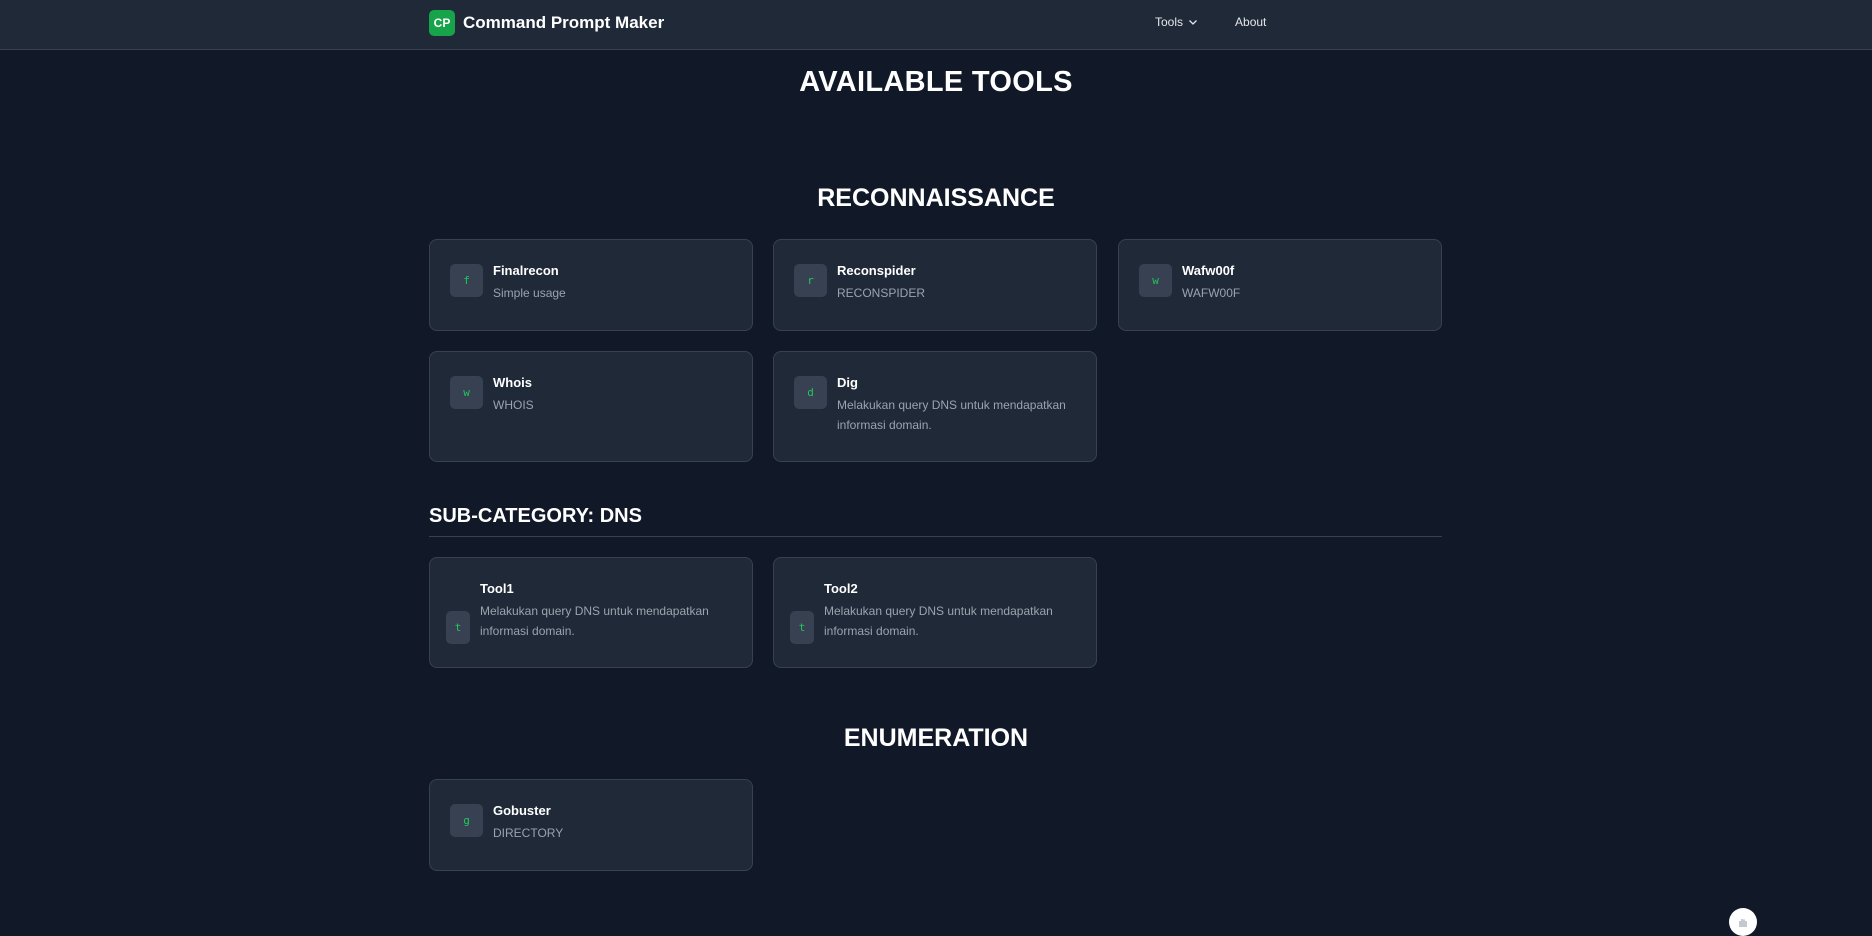  What do you see at coordinates (564, 22) in the screenshot?
I see `brand-name: Command Prompt Maker` at bounding box center [564, 22].